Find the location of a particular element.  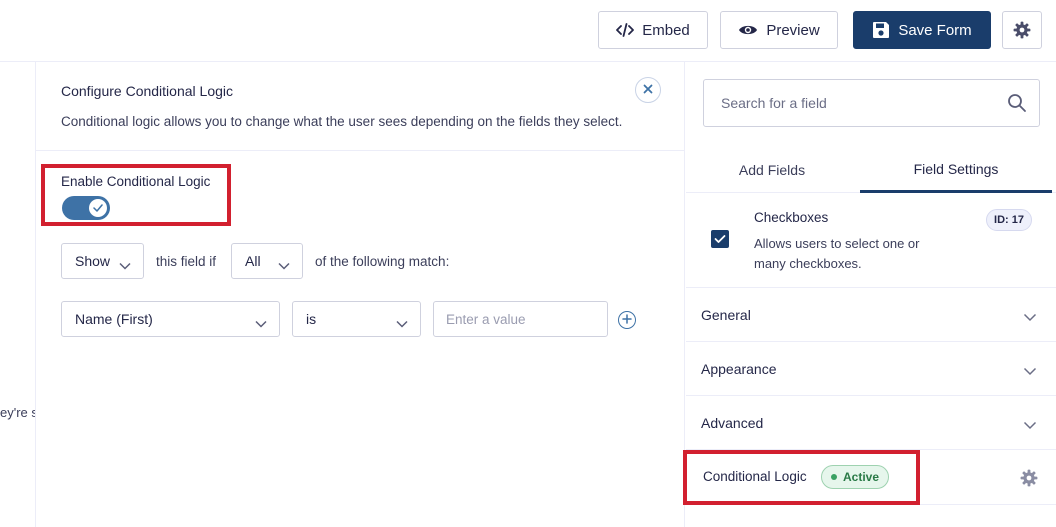

tab-field-settings: Field Settings is located at coordinates (956, 170).